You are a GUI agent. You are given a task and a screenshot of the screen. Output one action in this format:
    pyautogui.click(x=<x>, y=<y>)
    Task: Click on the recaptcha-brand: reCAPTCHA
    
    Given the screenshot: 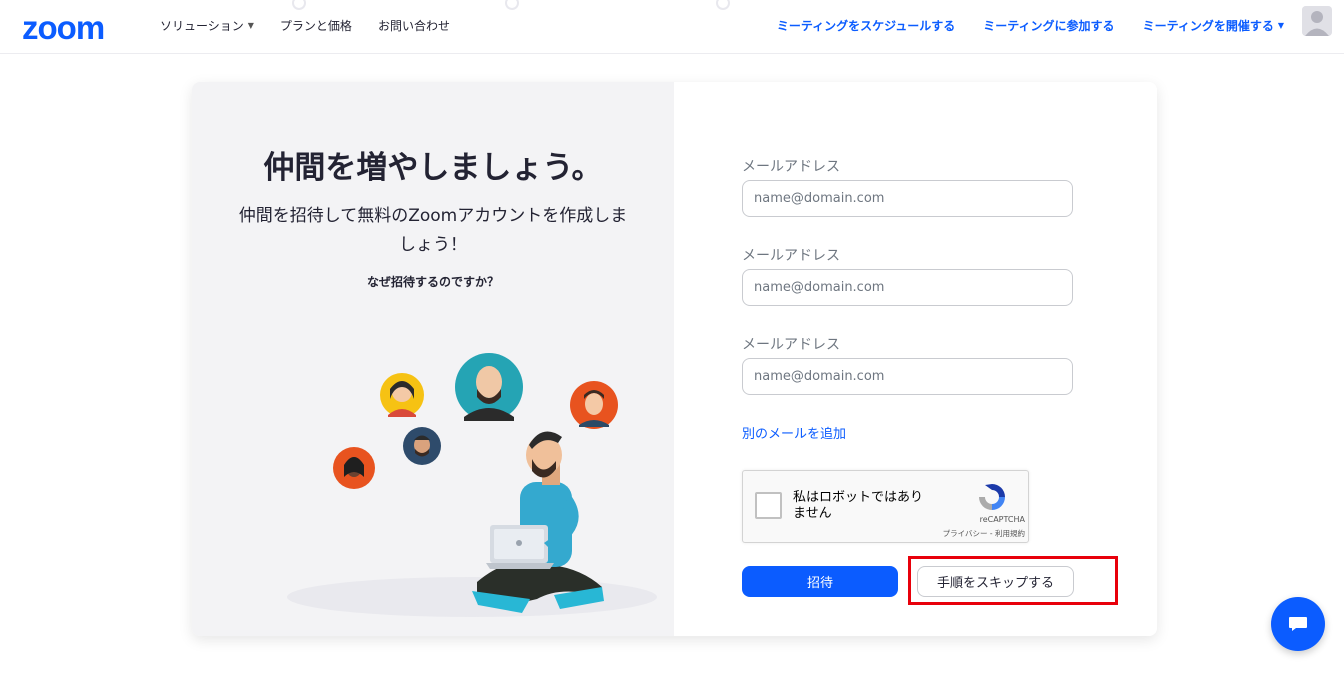 What is the action you would take?
    pyautogui.click(x=1002, y=519)
    